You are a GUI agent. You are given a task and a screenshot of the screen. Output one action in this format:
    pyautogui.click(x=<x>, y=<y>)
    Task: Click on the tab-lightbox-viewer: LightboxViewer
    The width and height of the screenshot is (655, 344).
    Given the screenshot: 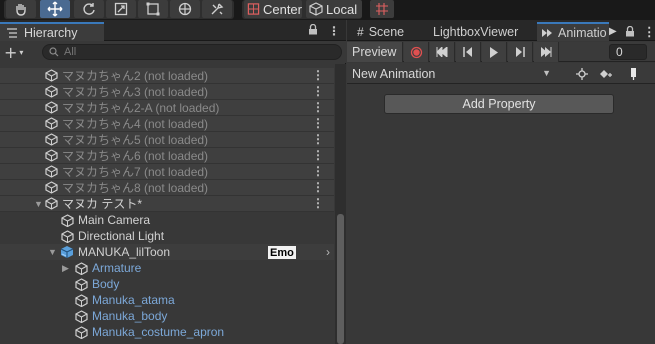 What is the action you would take?
    pyautogui.click(x=475, y=31)
    